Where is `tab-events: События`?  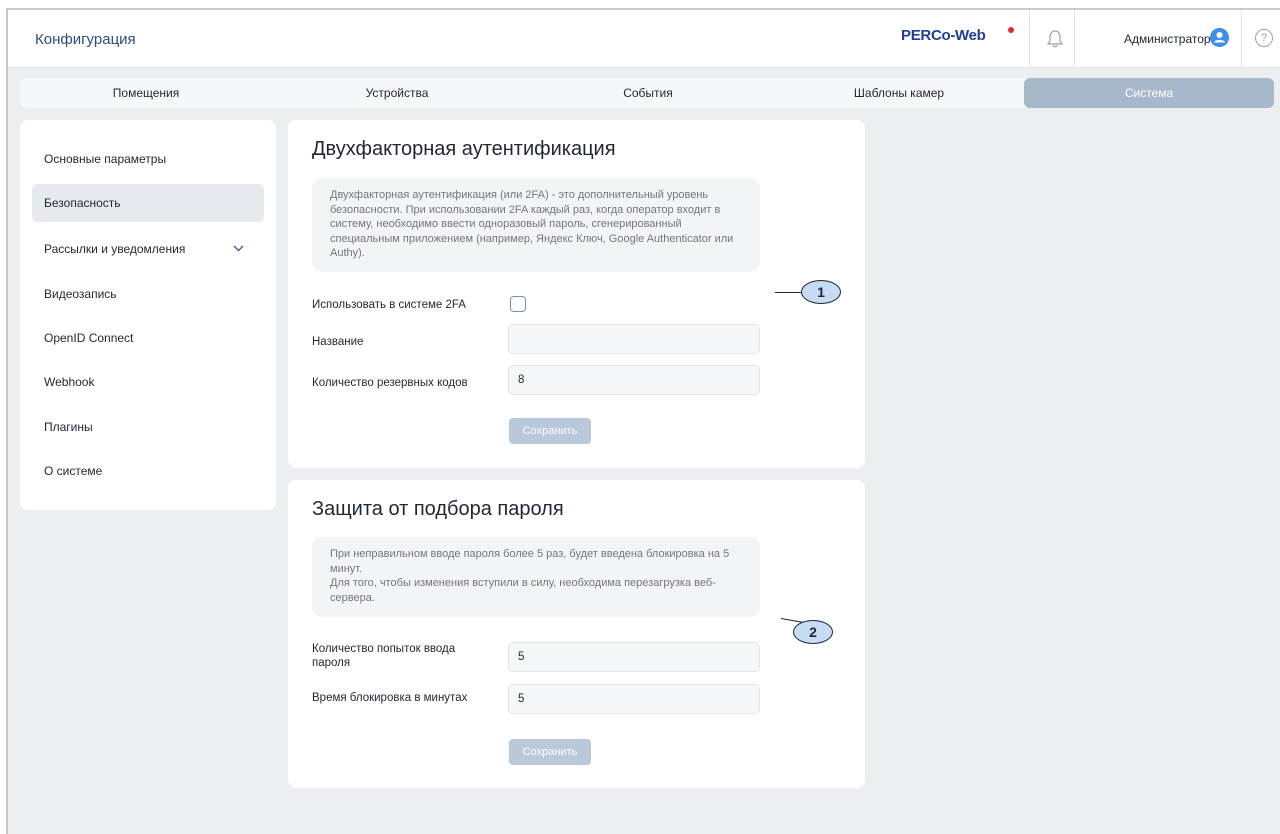
tab-events: События is located at coordinates (648, 93).